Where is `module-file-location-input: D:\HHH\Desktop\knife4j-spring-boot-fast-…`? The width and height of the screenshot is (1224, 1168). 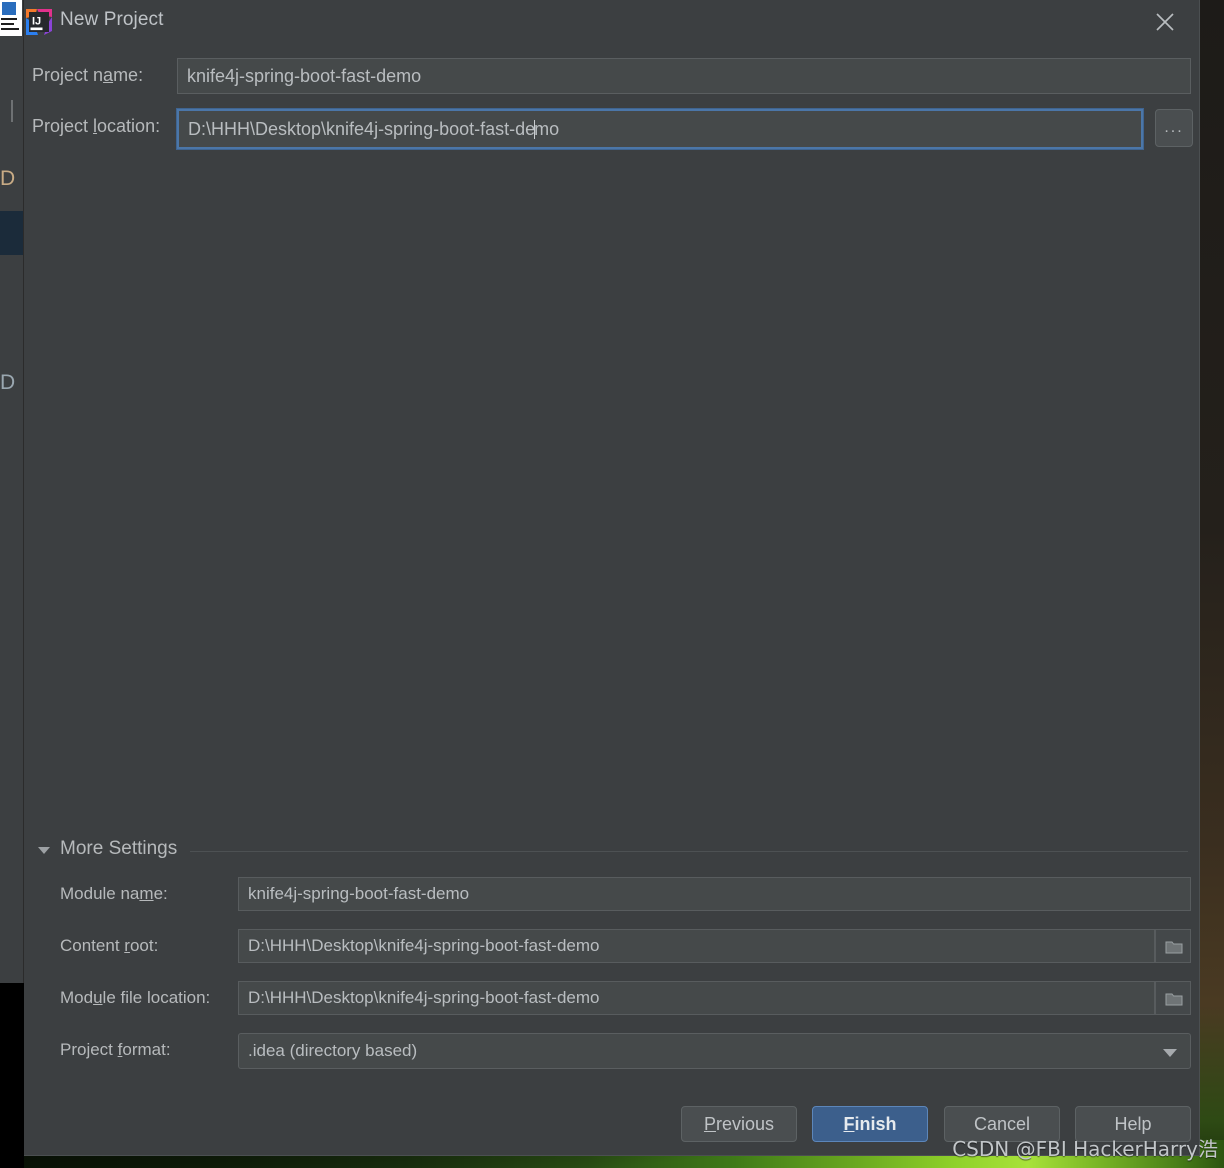 module-file-location-input: D:\HHH\Desktop\knife4j-spring-boot-fast-… is located at coordinates (696, 998).